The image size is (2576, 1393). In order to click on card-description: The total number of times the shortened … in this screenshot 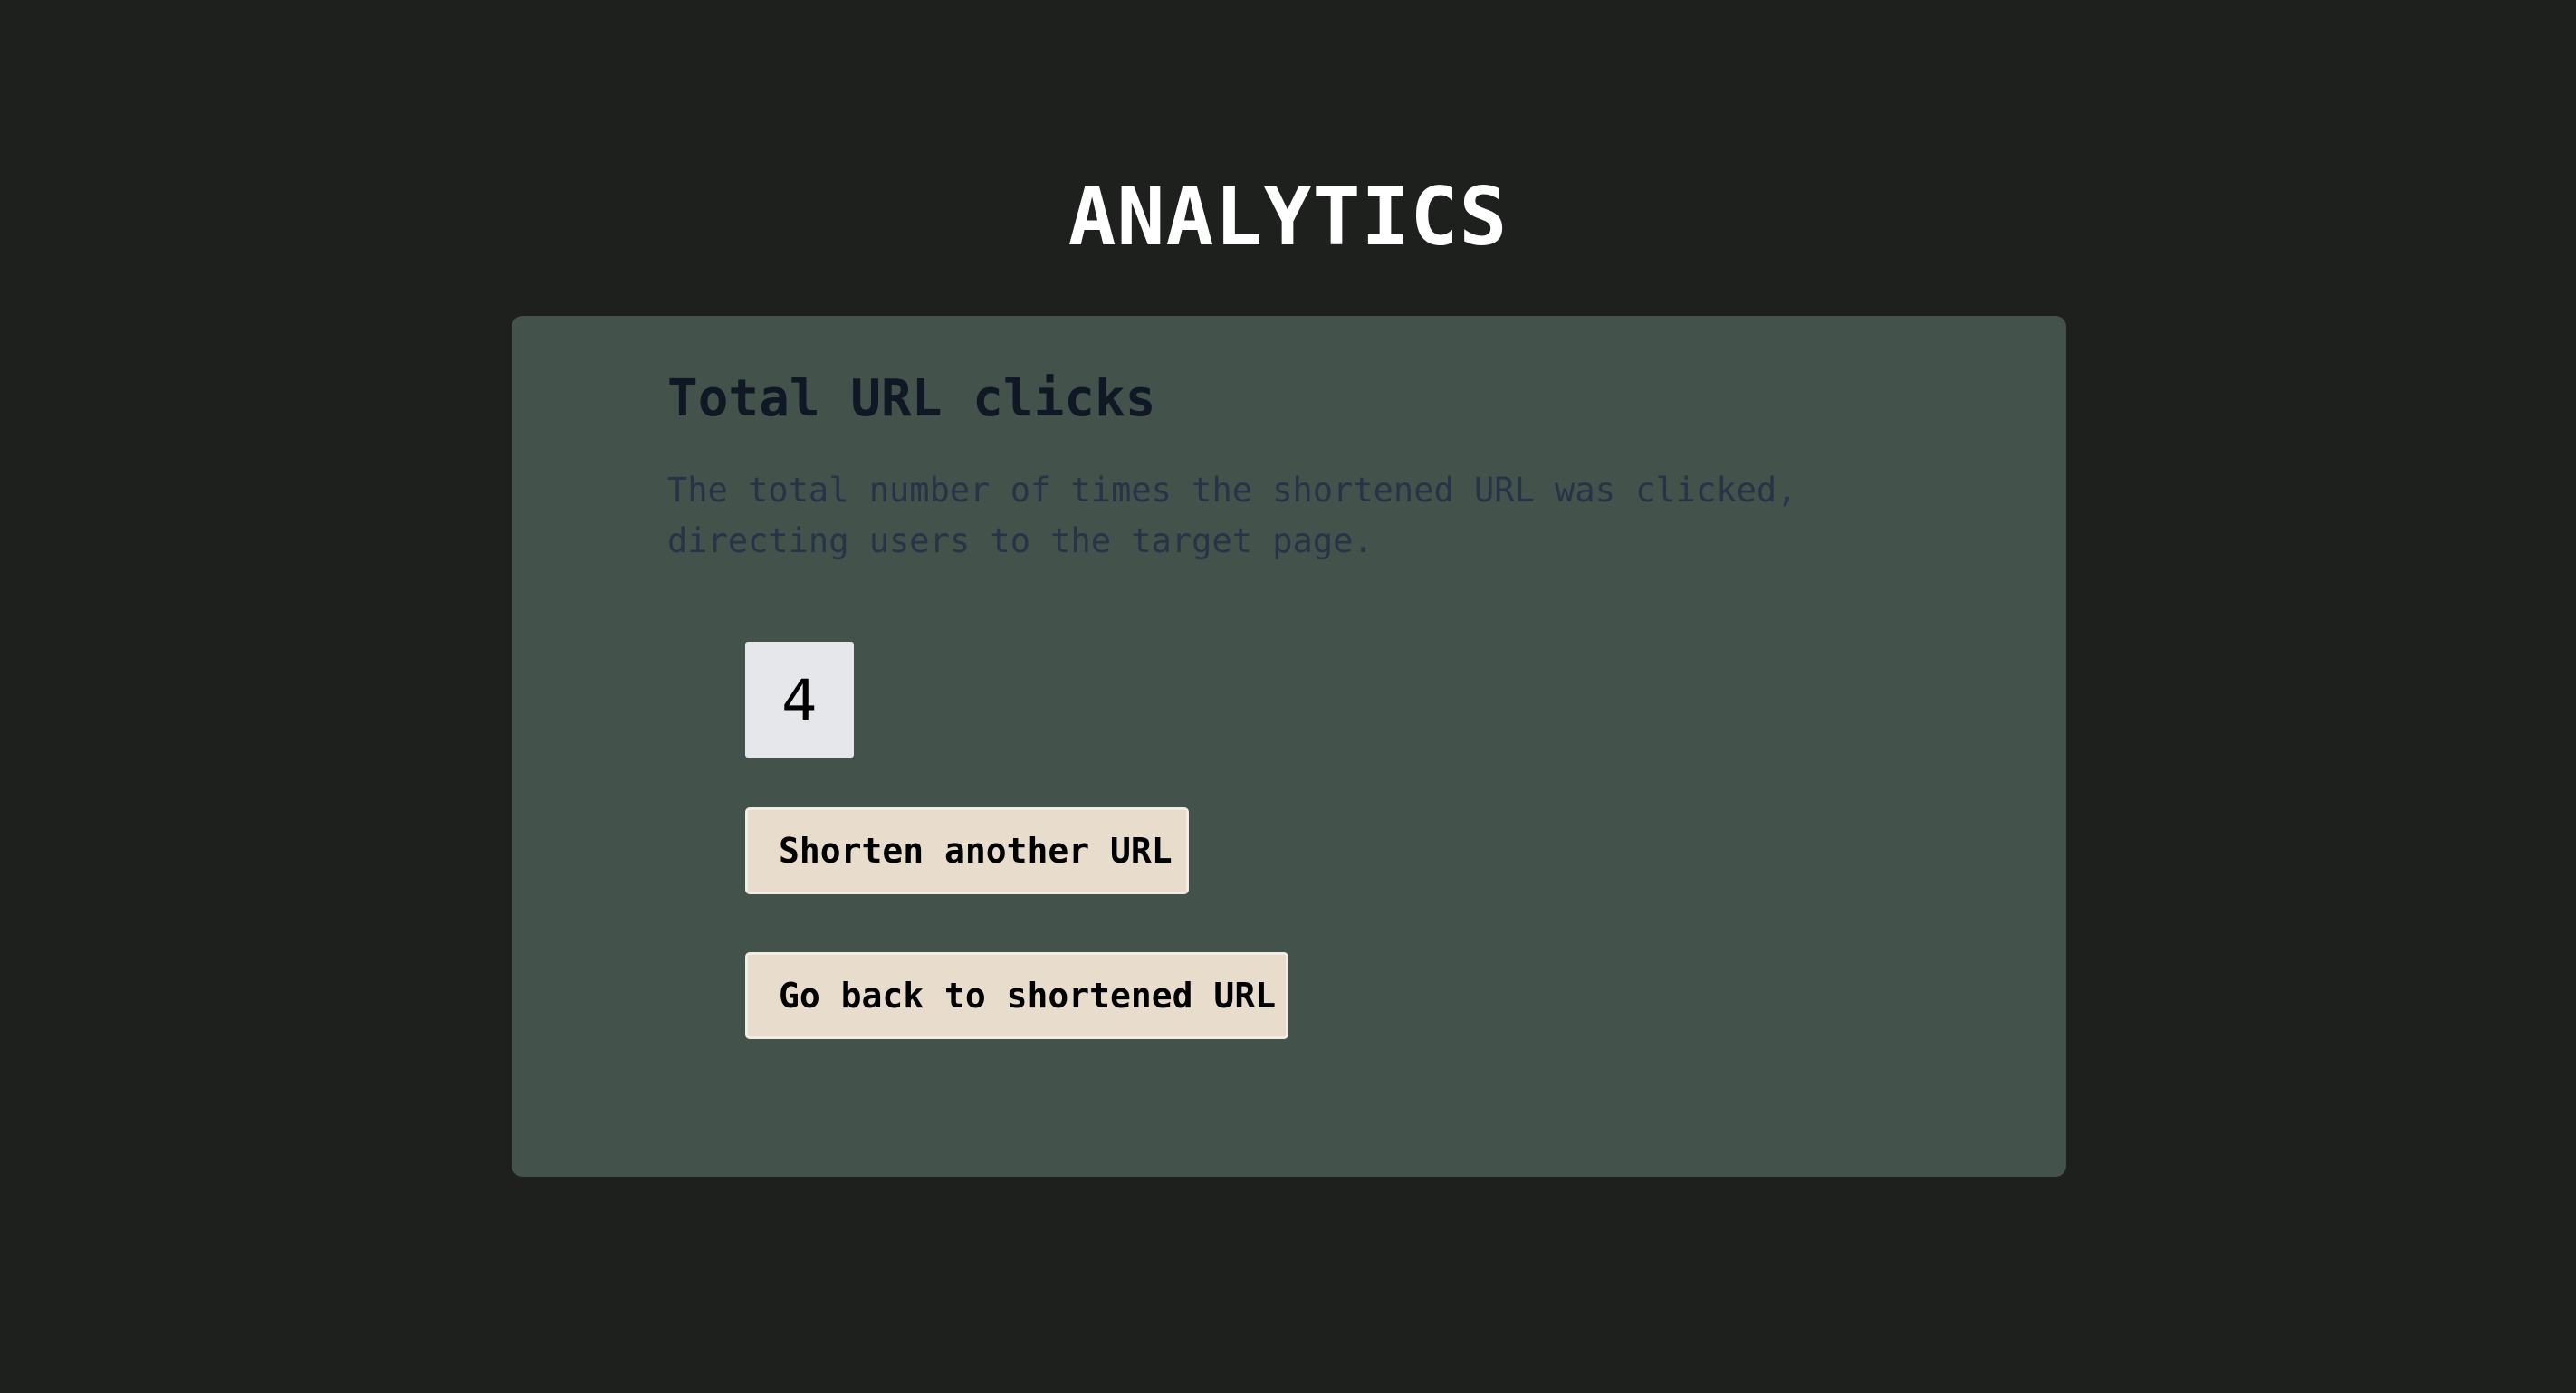, I will do `click(1232, 515)`.